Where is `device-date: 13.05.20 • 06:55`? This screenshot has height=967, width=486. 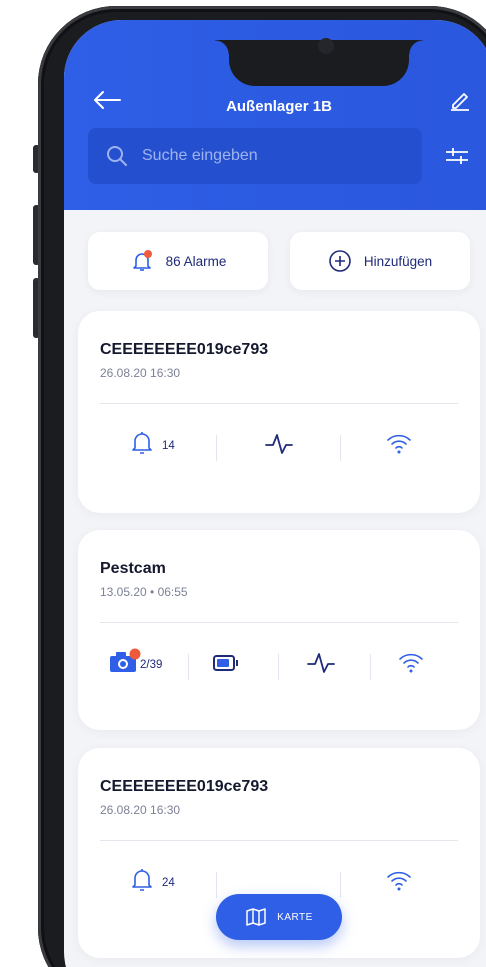
device-date: 13.05.20 • 06:55 is located at coordinates (144, 592).